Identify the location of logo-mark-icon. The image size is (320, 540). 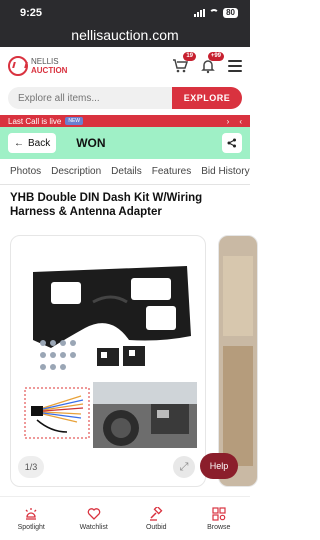
(18, 66).